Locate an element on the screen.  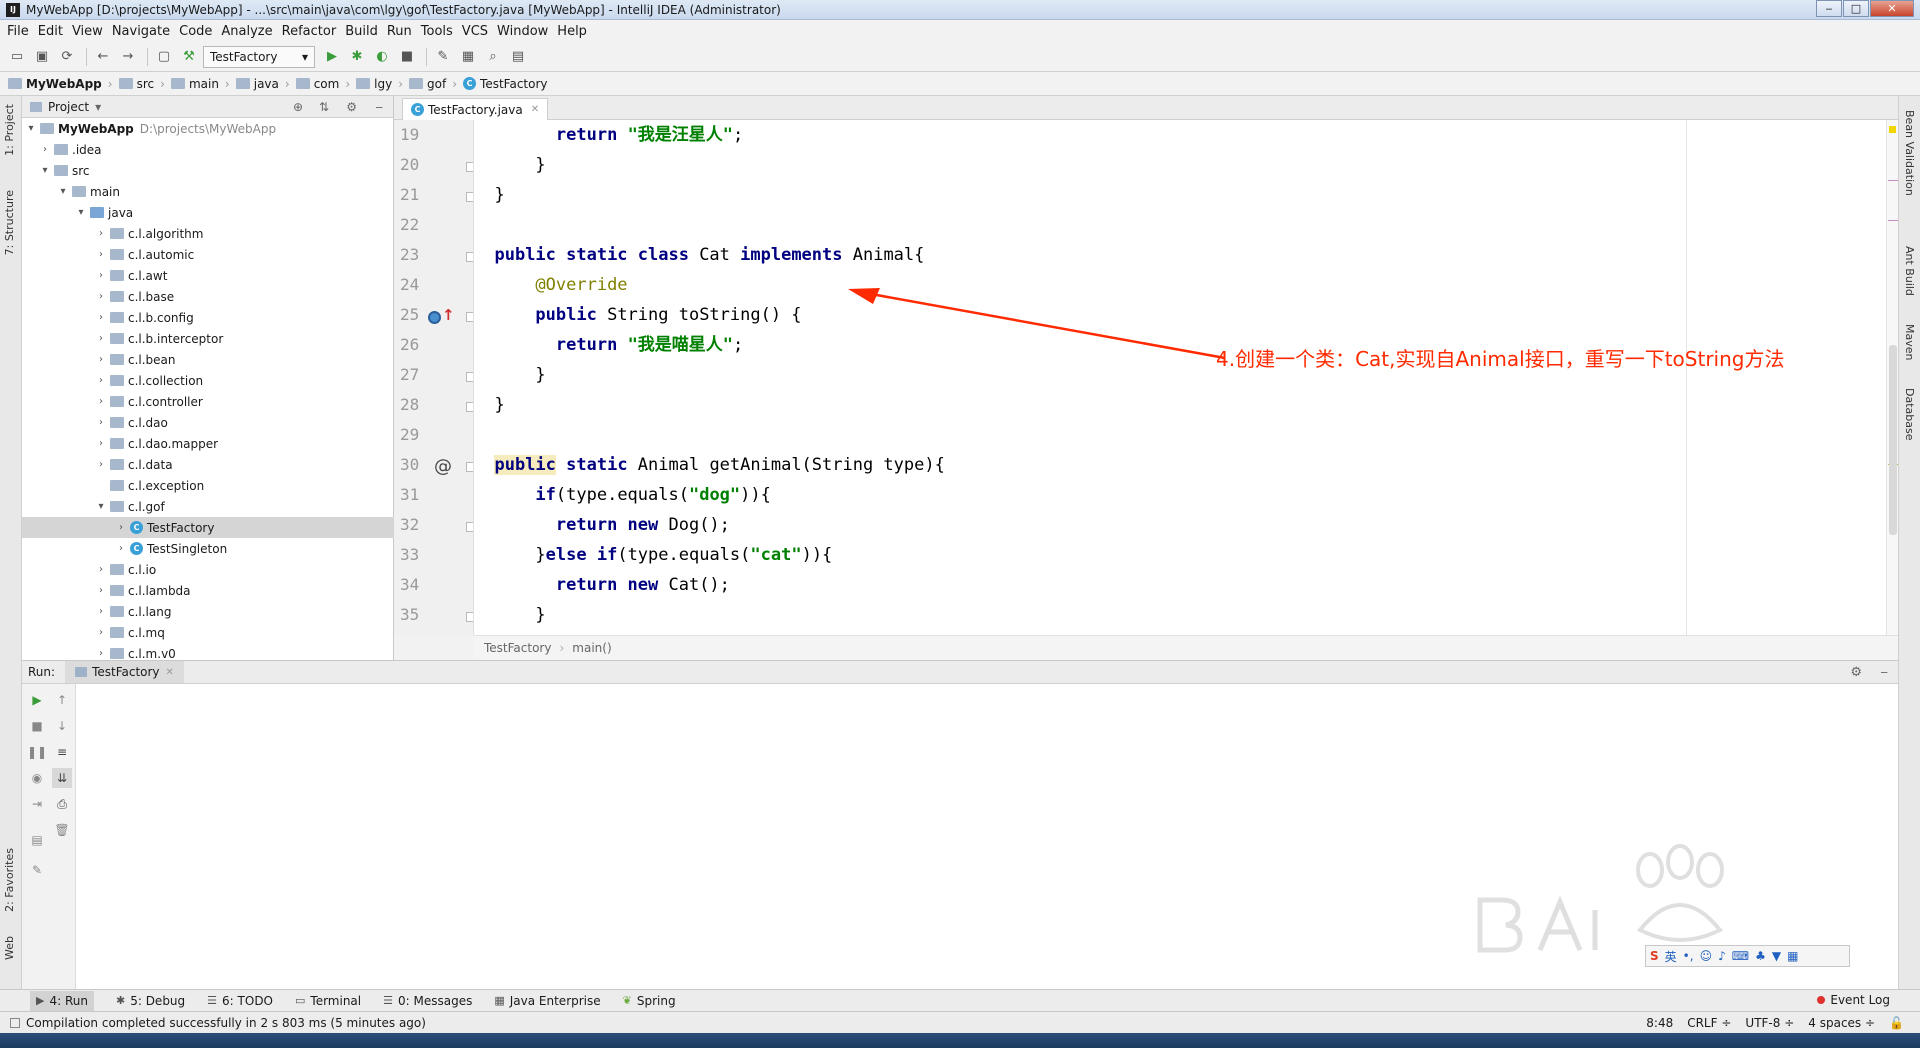
save-icon: ▣ is located at coordinates (42, 57).